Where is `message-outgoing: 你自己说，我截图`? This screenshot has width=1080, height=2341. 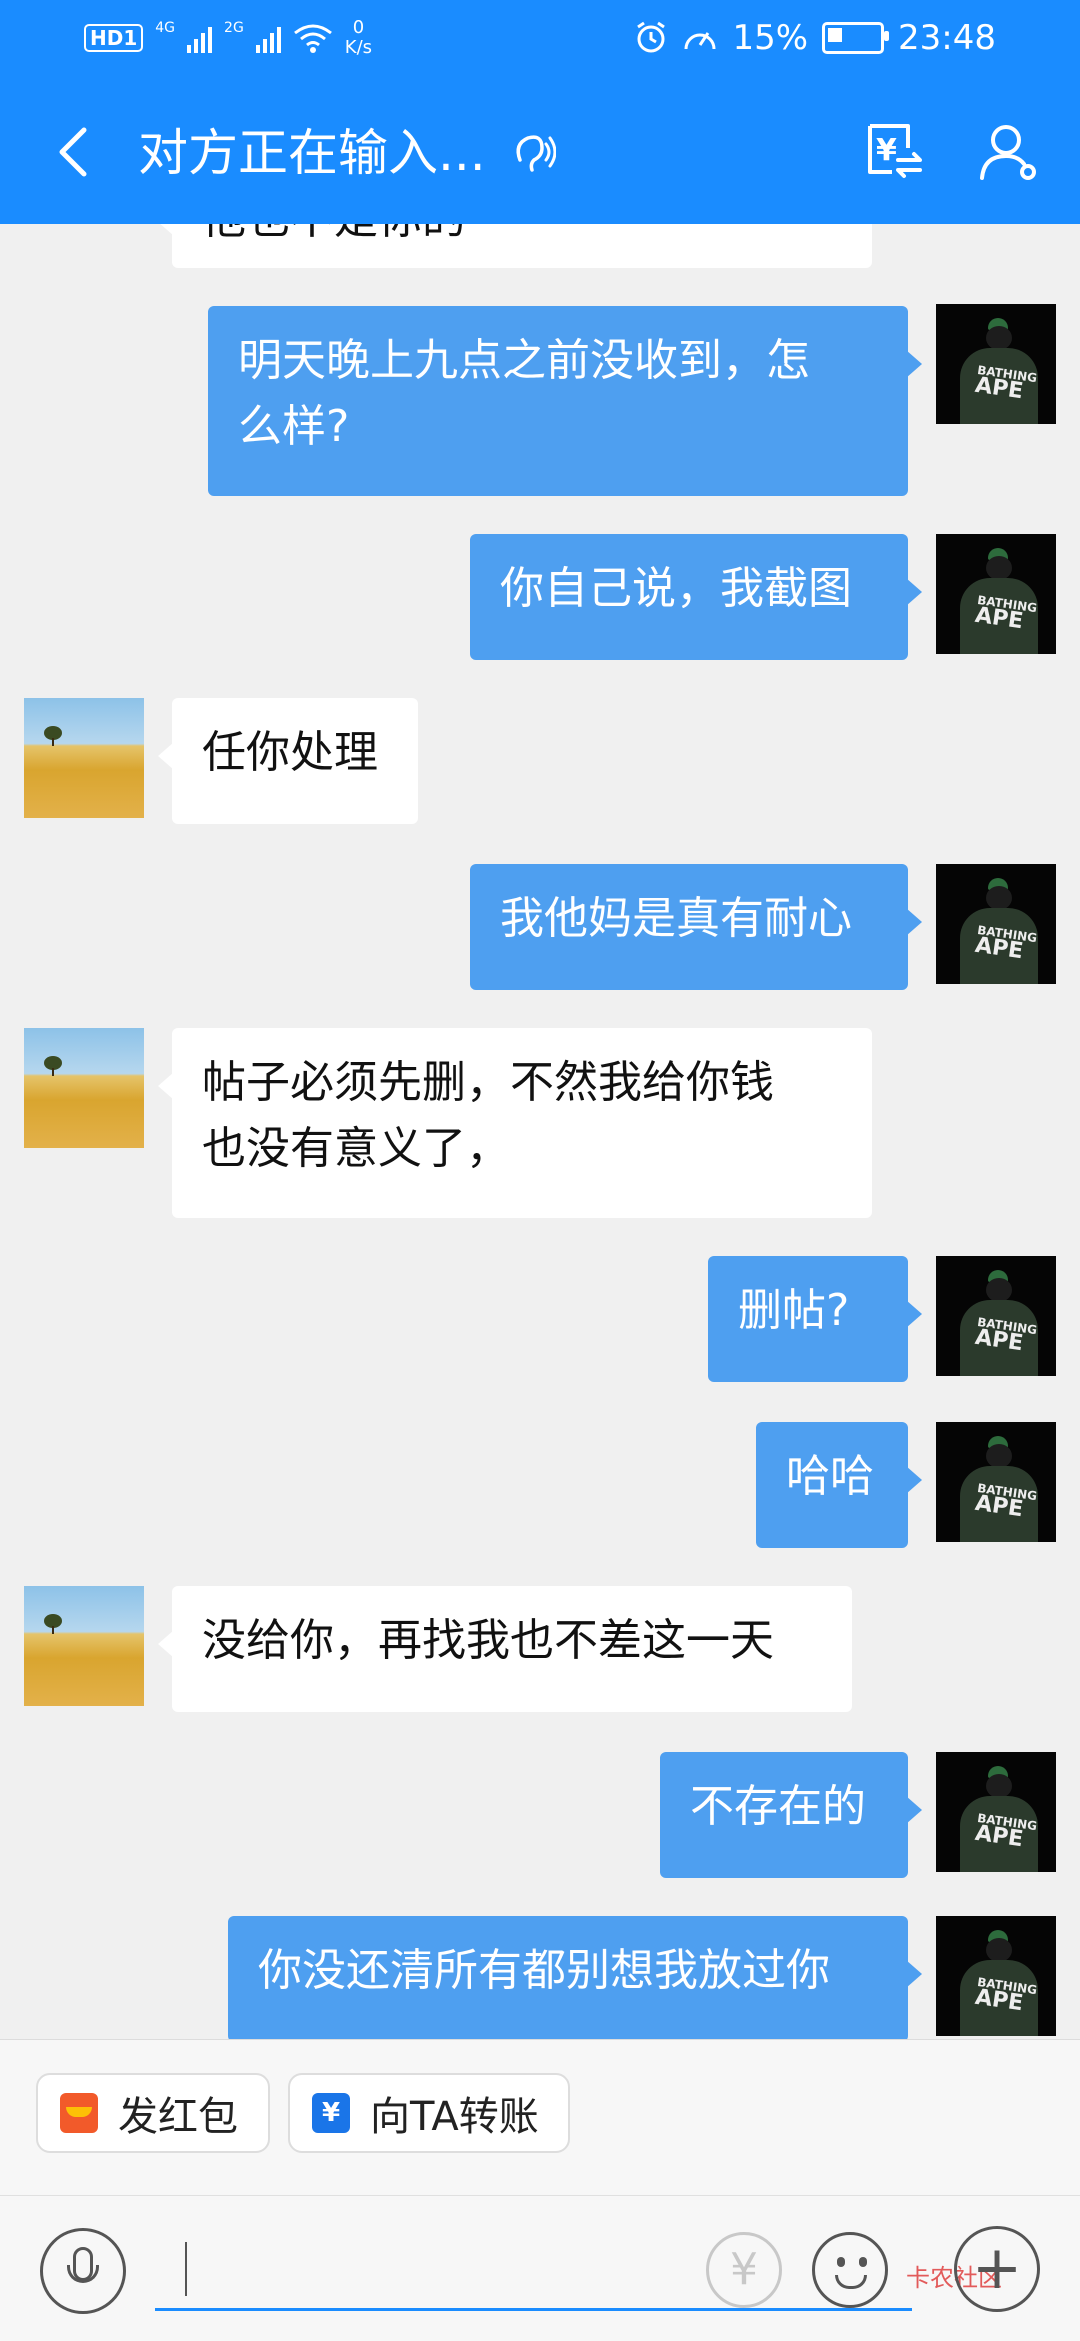 message-outgoing: 你自己说，我截图 is located at coordinates (696, 597).